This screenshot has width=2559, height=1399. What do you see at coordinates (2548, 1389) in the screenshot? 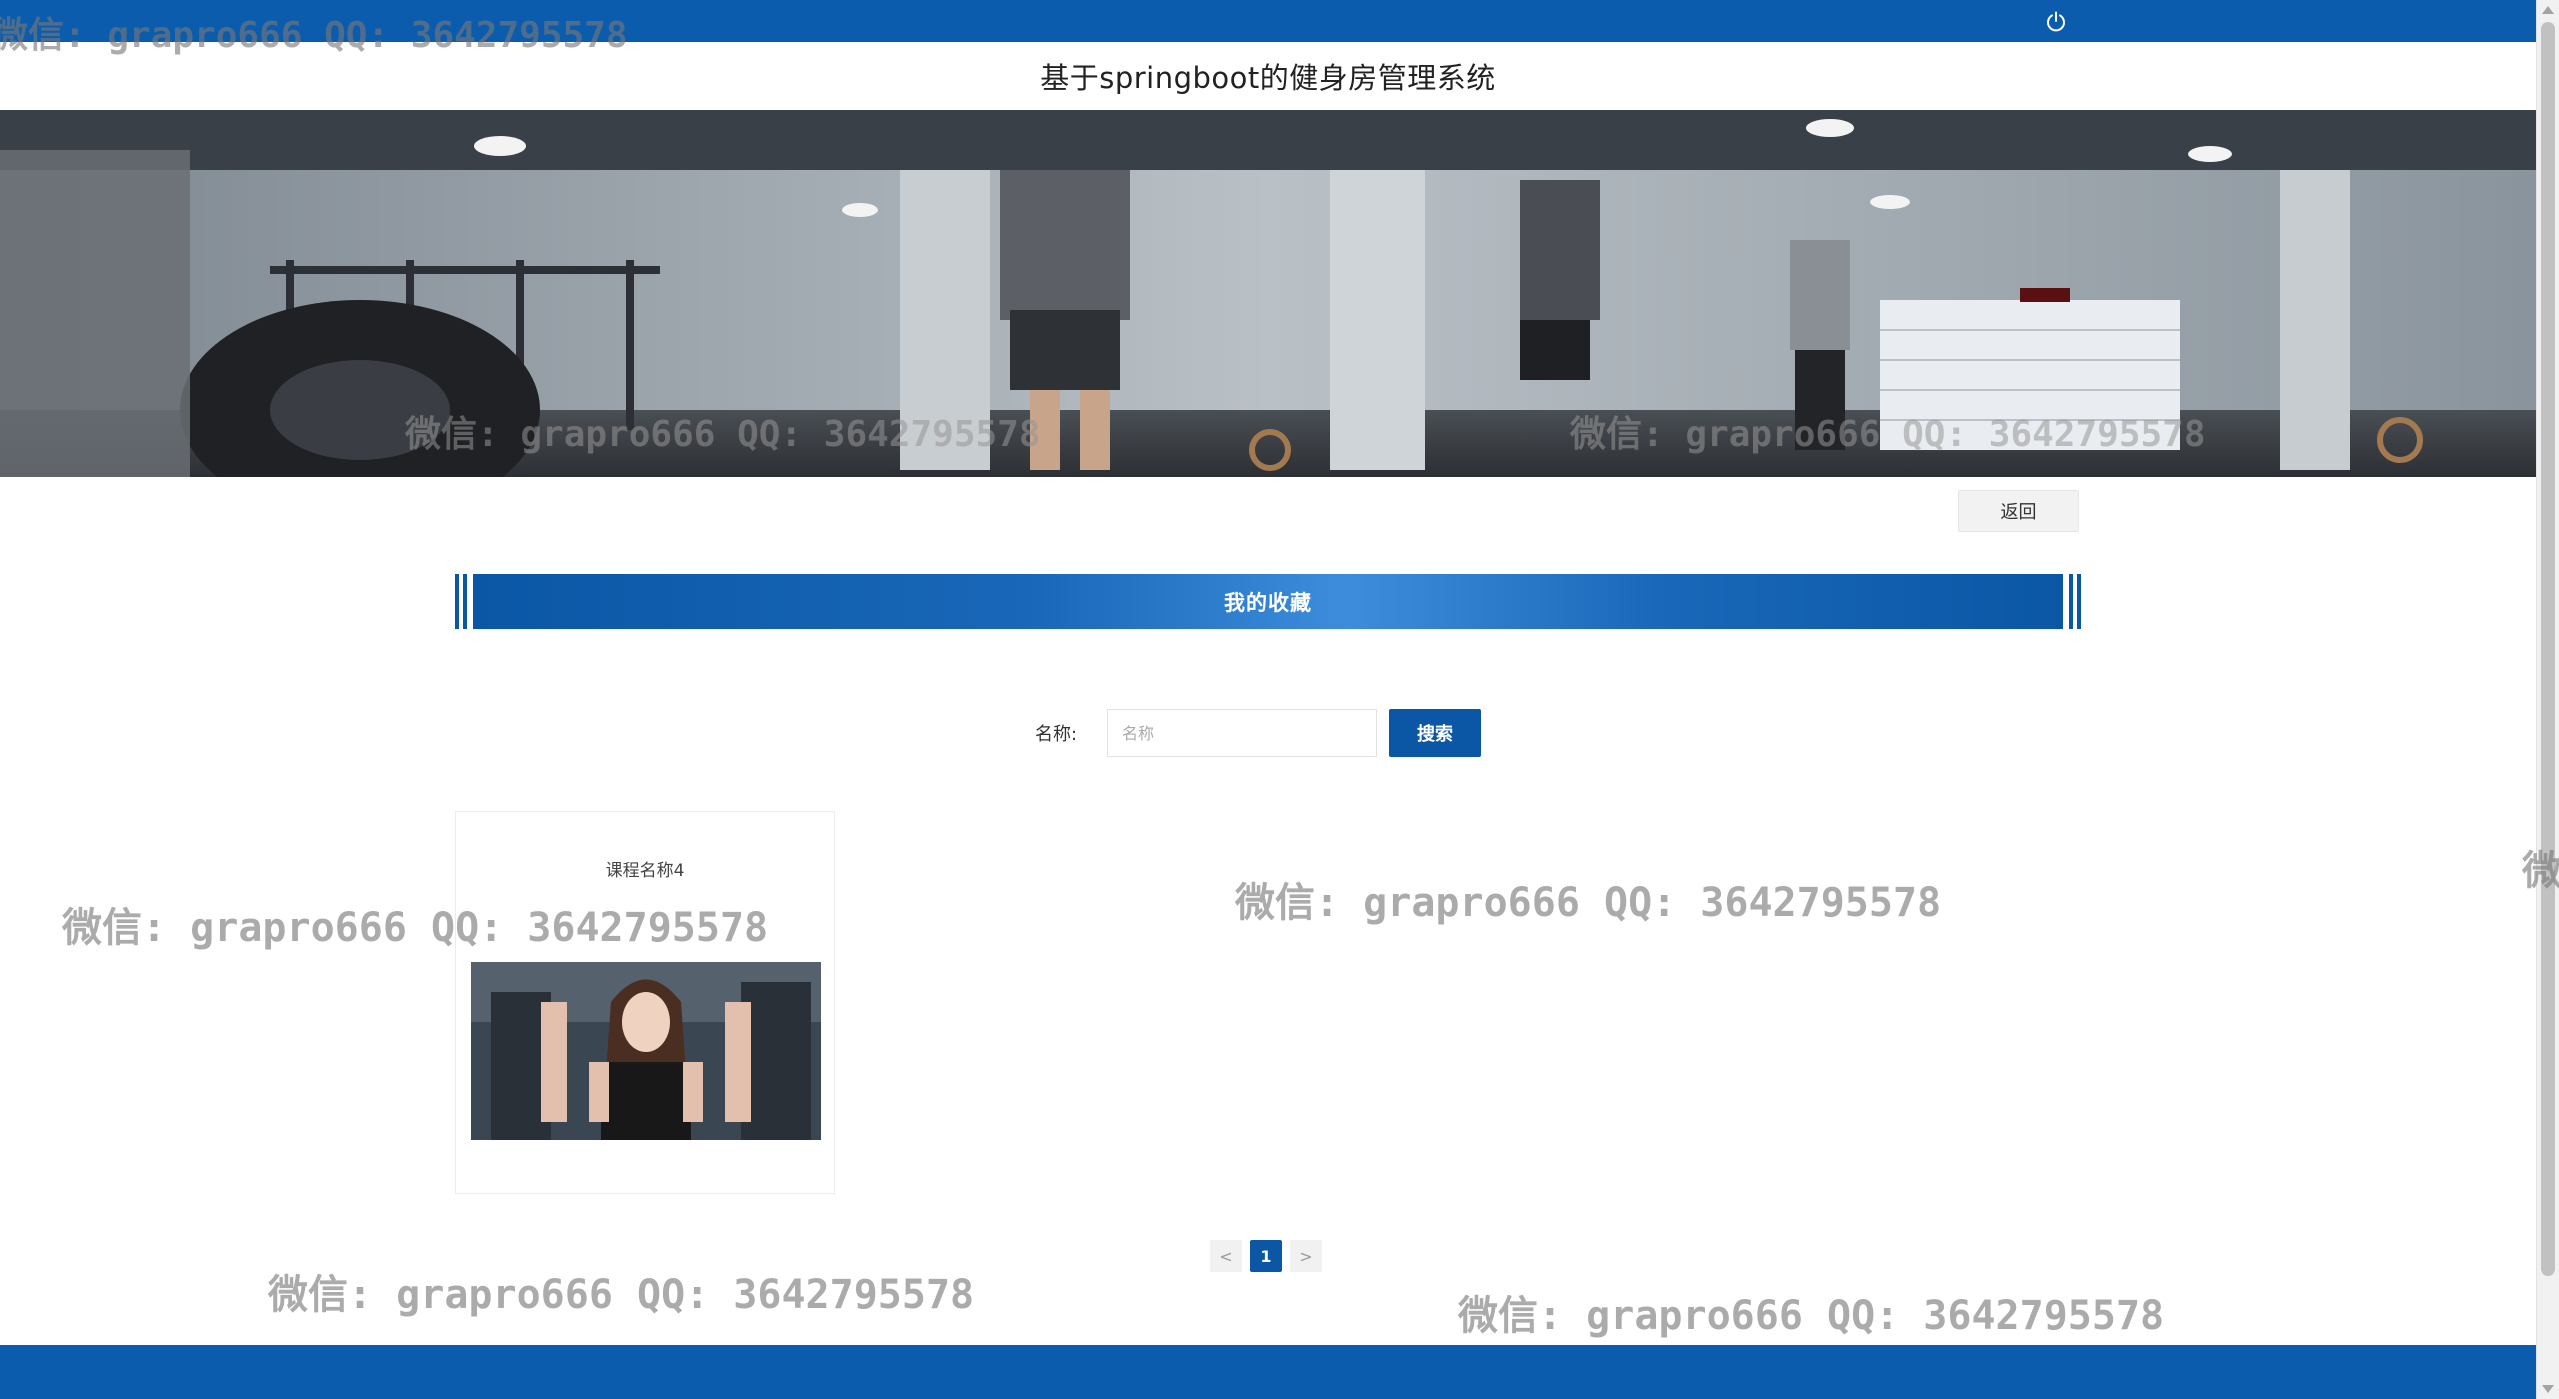
I see `scroll-down-icon` at bounding box center [2548, 1389].